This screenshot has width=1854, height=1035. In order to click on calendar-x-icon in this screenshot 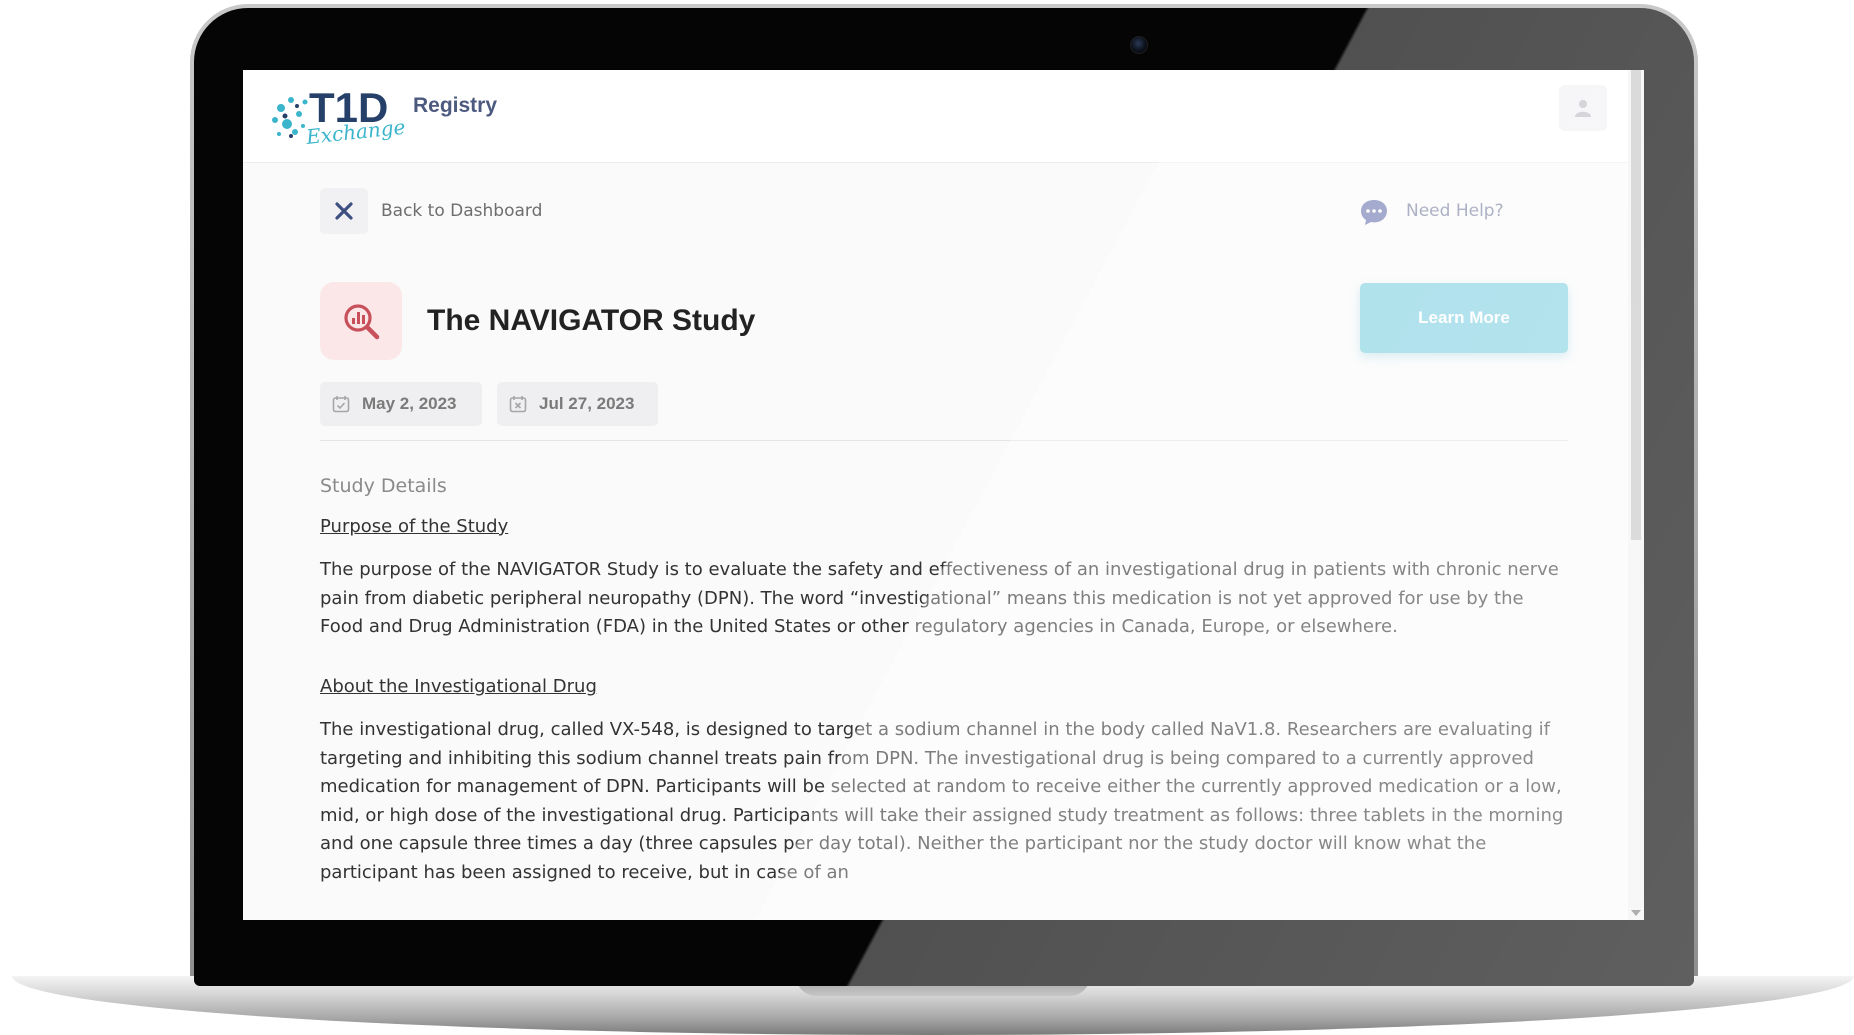, I will do `click(518, 404)`.